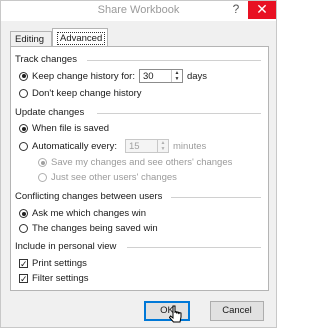 Image resolution: width=320 pixels, height=328 pixels. Describe the element at coordinates (155, 76) in the screenshot. I see `history-days-value: 30` at that location.